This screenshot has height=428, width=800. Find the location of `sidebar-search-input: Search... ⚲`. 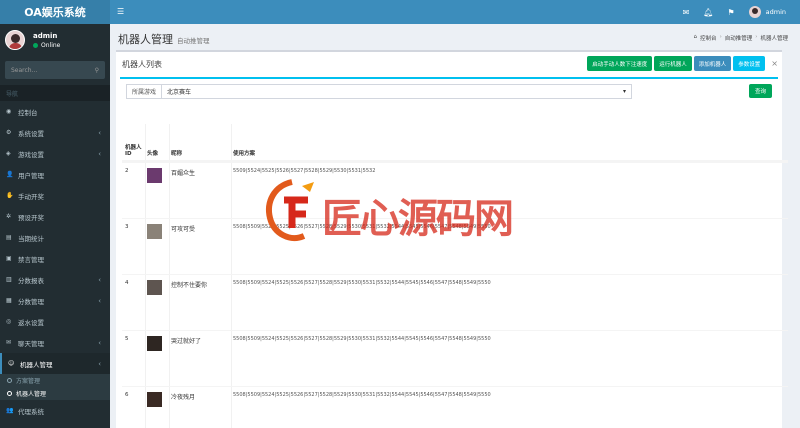

sidebar-search-input: Search... ⚲ is located at coordinates (55, 70).